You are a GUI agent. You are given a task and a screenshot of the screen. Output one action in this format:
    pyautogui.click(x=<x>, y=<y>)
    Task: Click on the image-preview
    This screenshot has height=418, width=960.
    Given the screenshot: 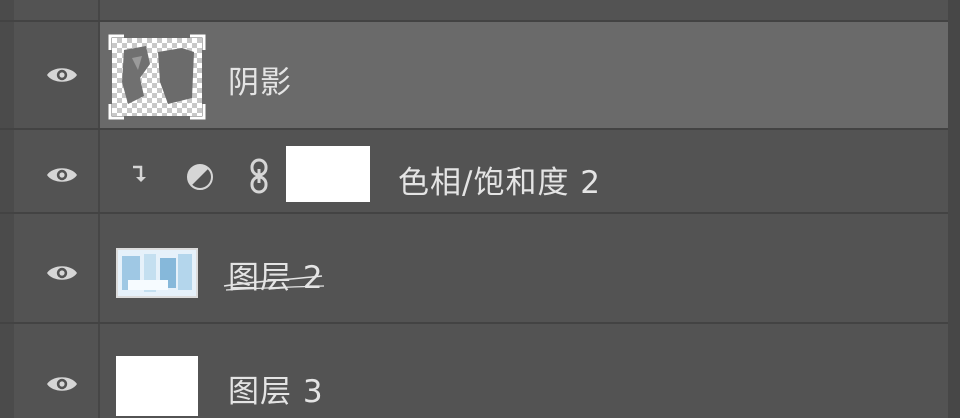 What is the action you would take?
    pyautogui.click(x=157, y=273)
    